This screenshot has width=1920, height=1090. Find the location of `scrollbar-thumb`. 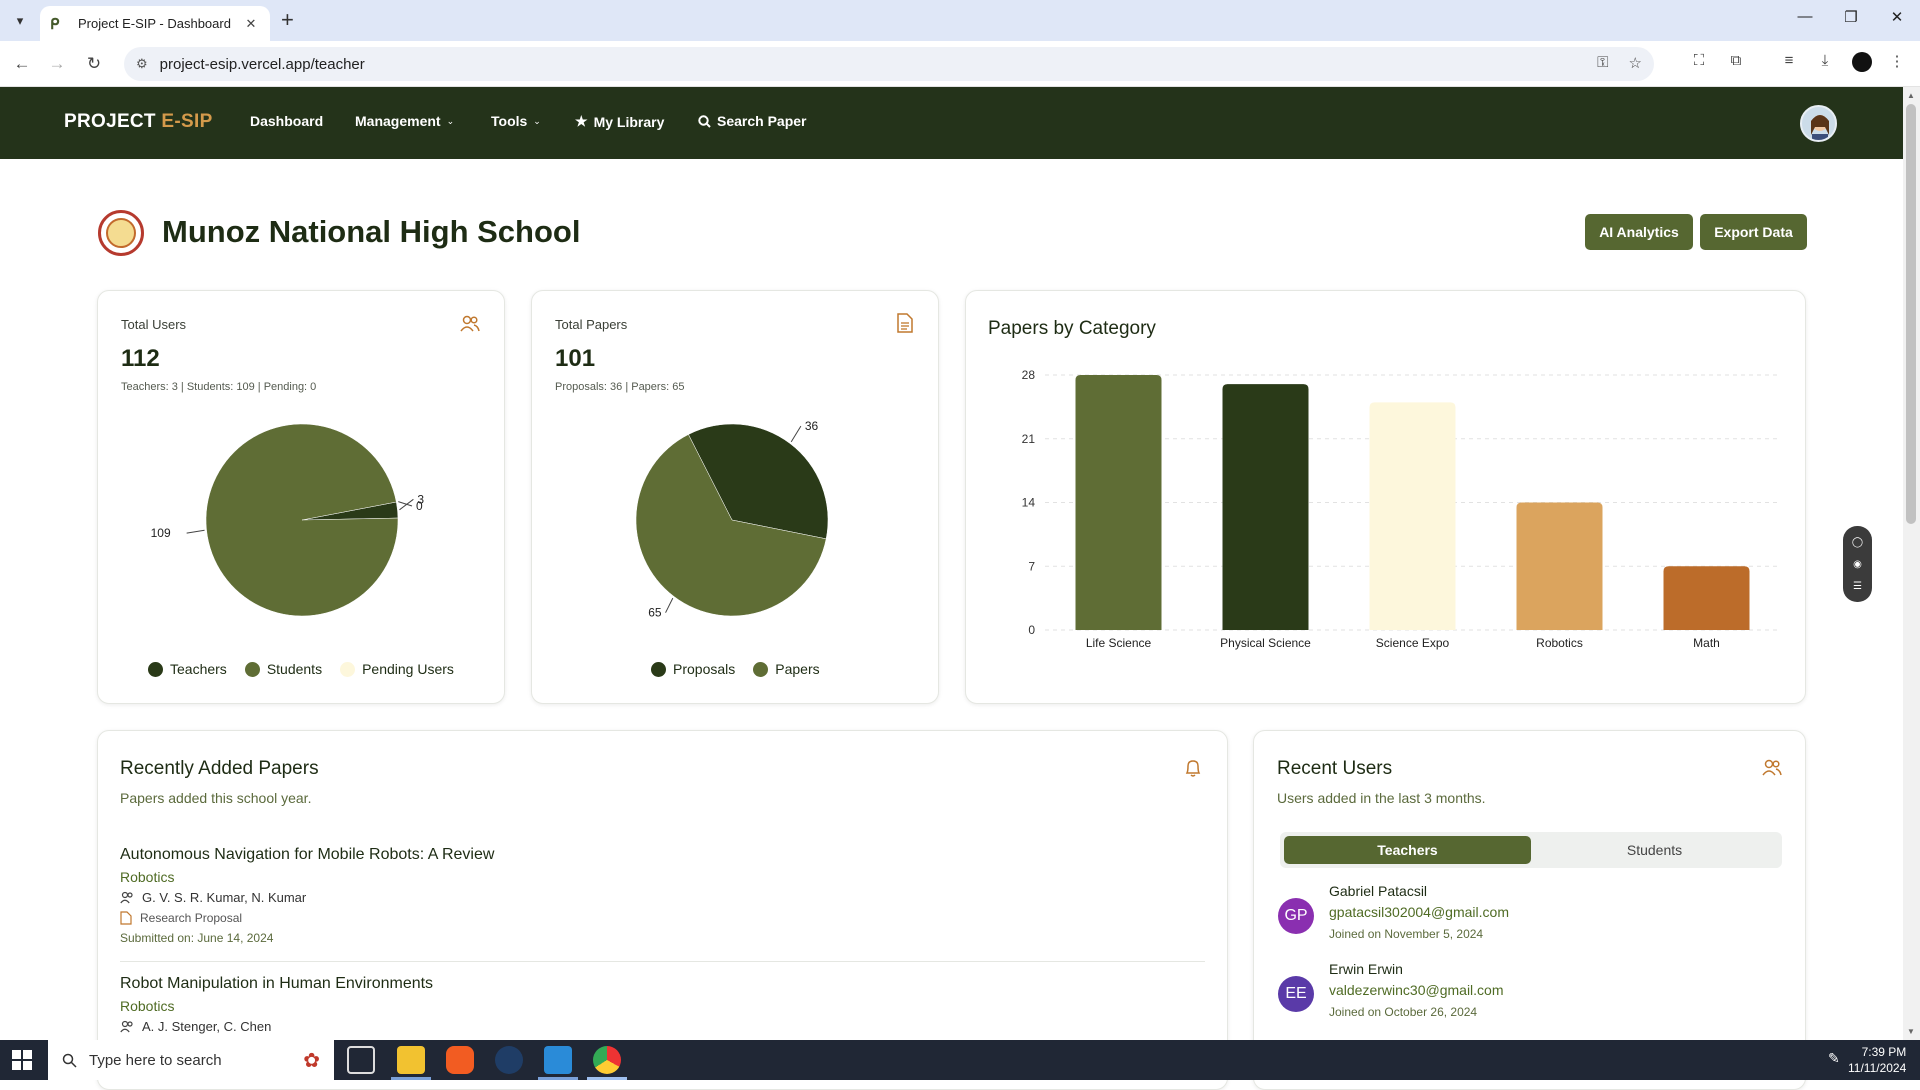

scrollbar-thumb is located at coordinates (1911, 314).